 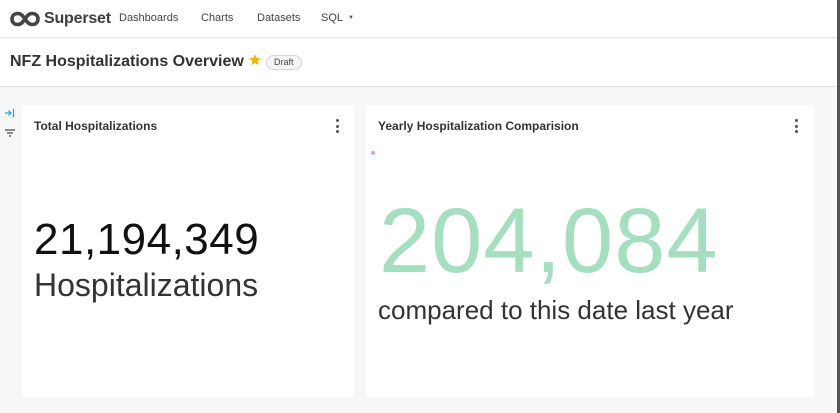 What do you see at coordinates (278, 18) in the screenshot?
I see `nav-datasets: Datasets` at bounding box center [278, 18].